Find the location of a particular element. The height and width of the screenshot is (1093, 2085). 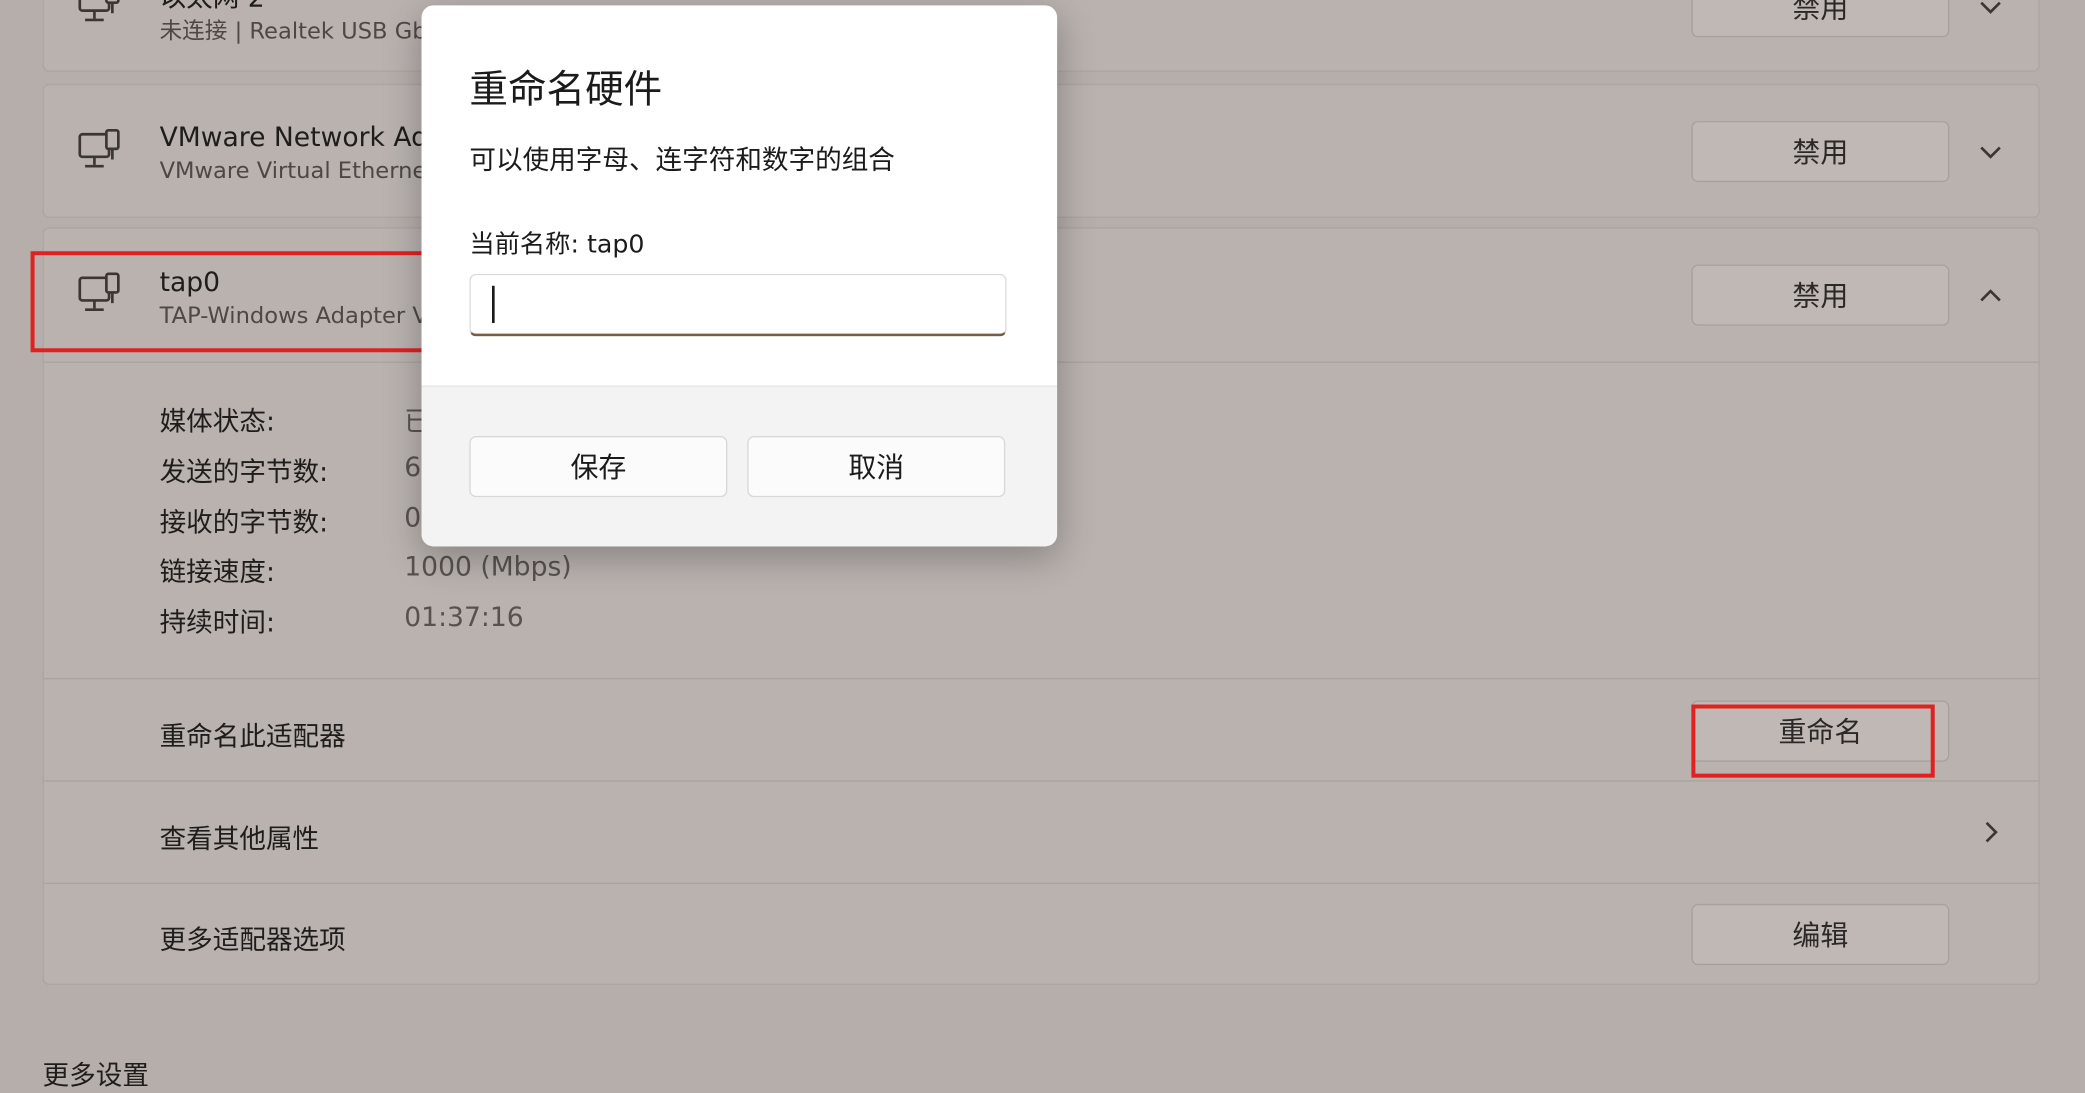

detail-value: 0 is located at coordinates (413, 517).